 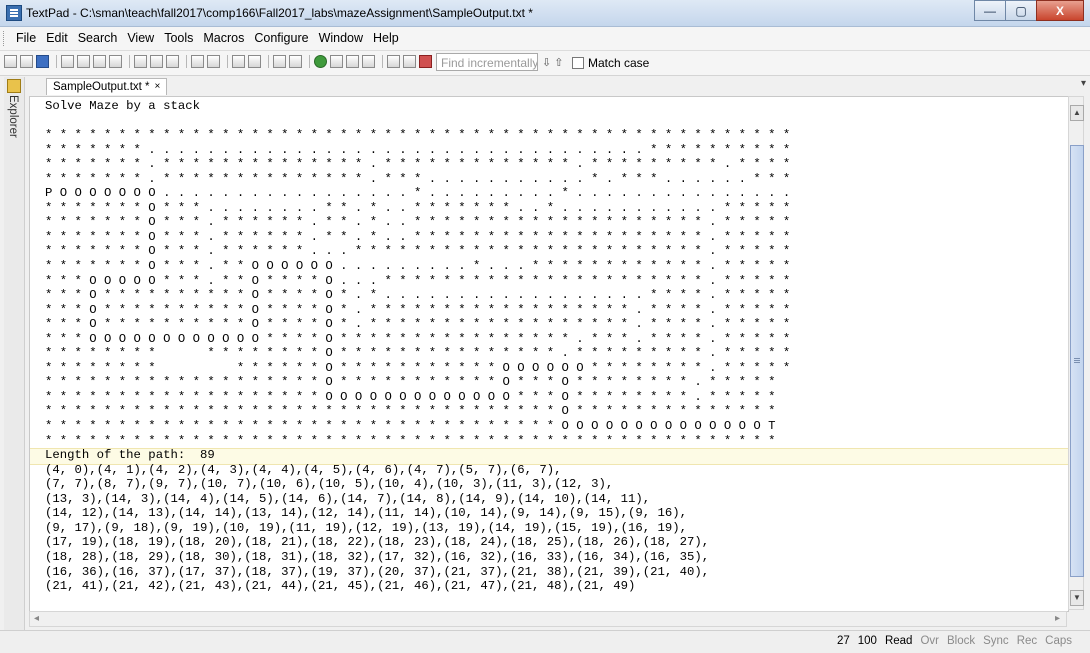 I want to click on explorer-icon, so click(x=14, y=86).